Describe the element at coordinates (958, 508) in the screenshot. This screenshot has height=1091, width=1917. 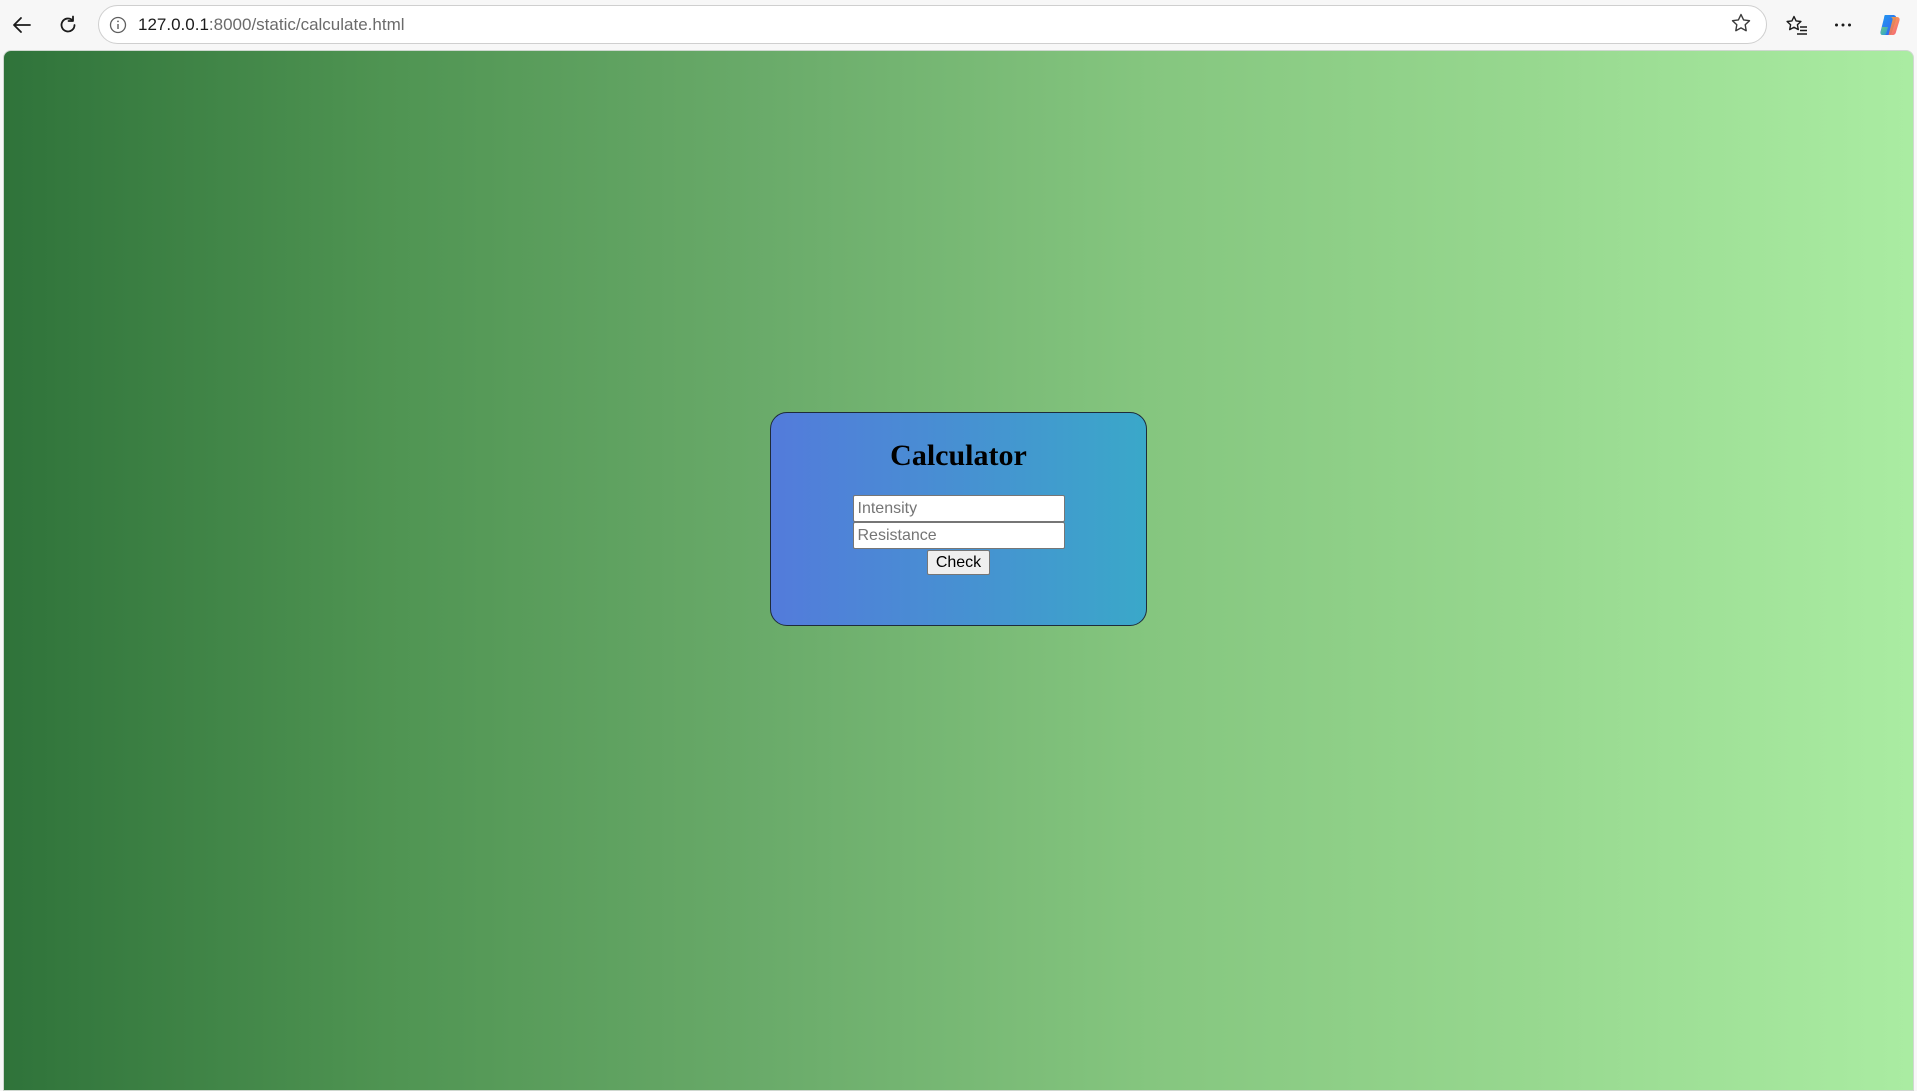
I see `intensity-input` at that location.